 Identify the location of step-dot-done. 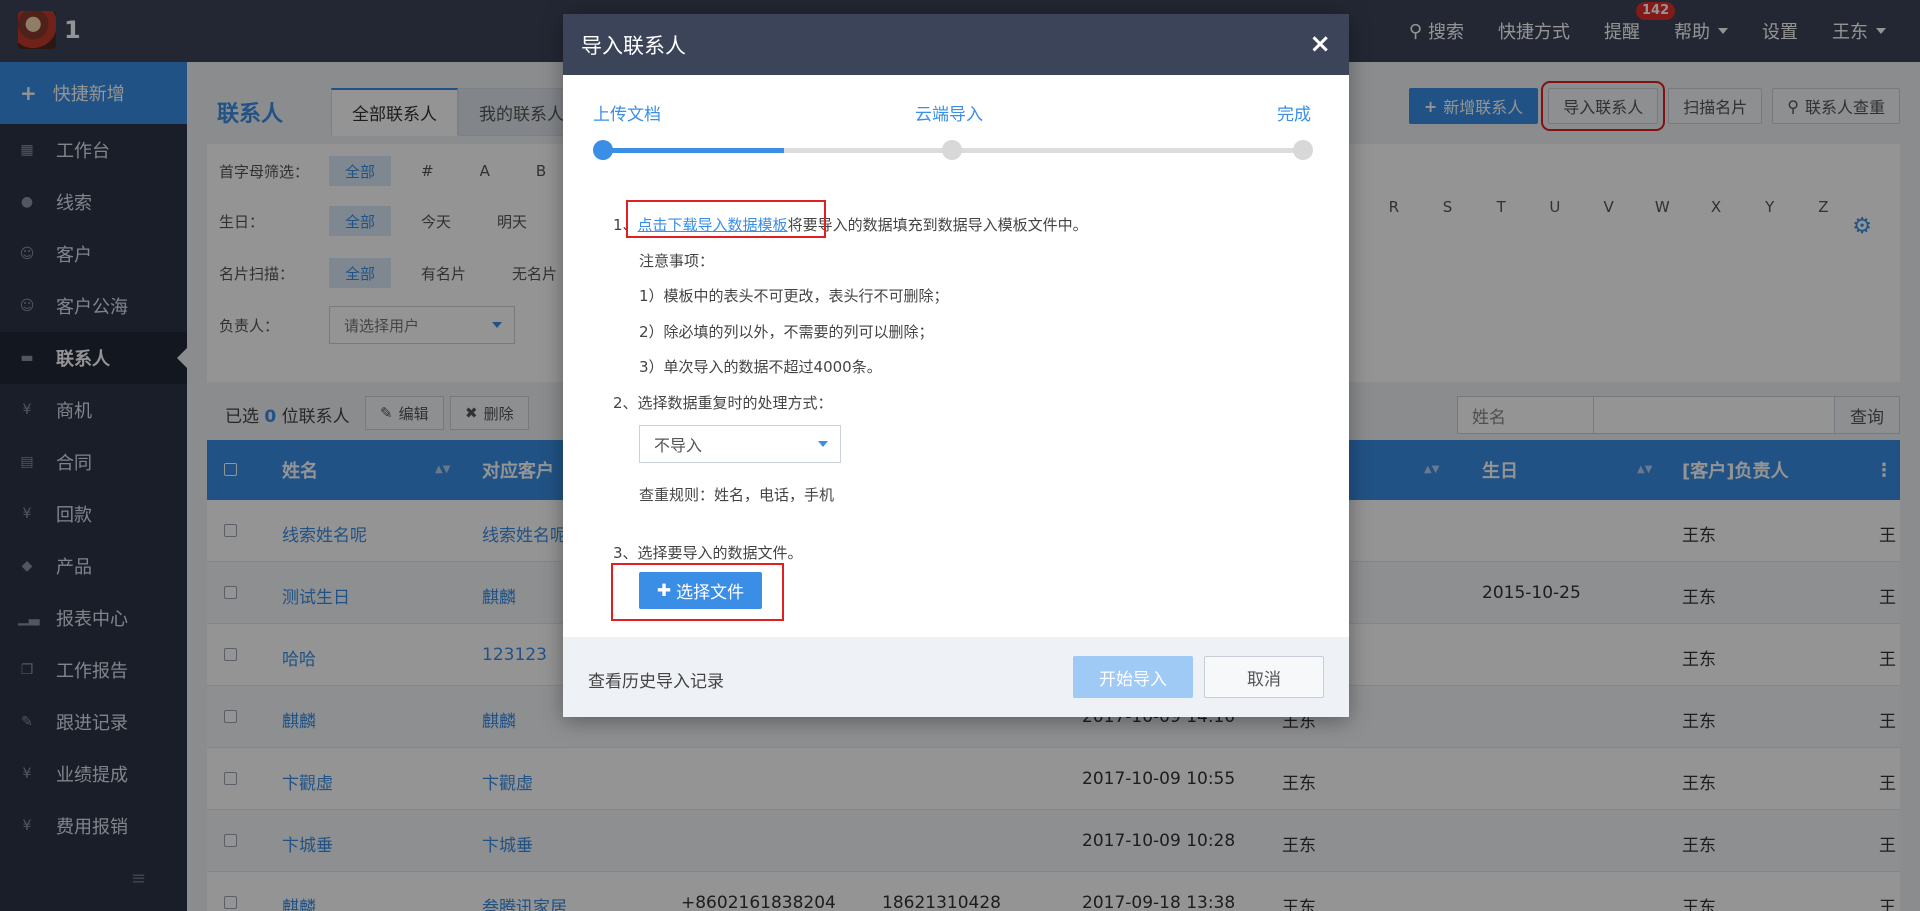
(1303, 150).